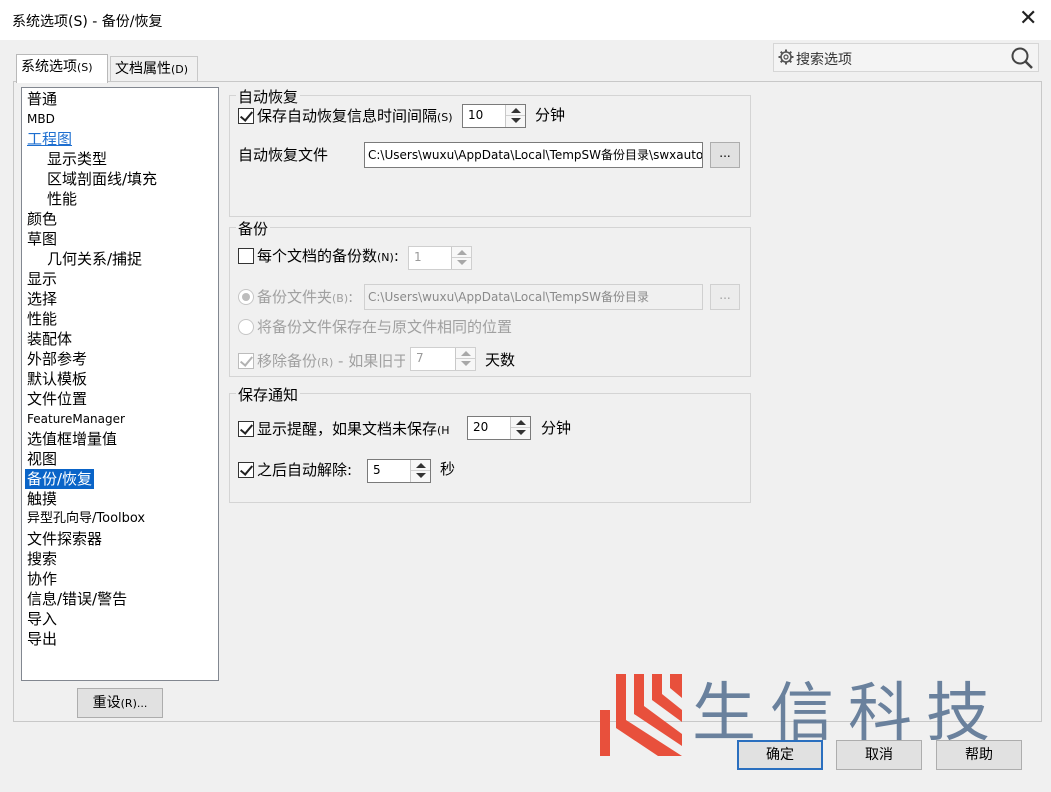 The width and height of the screenshot is (1051, 792). Describe the element at coordinates (62, 68) in the screenshot. I see `tab-system-options: 系统选项(S)` at that location.